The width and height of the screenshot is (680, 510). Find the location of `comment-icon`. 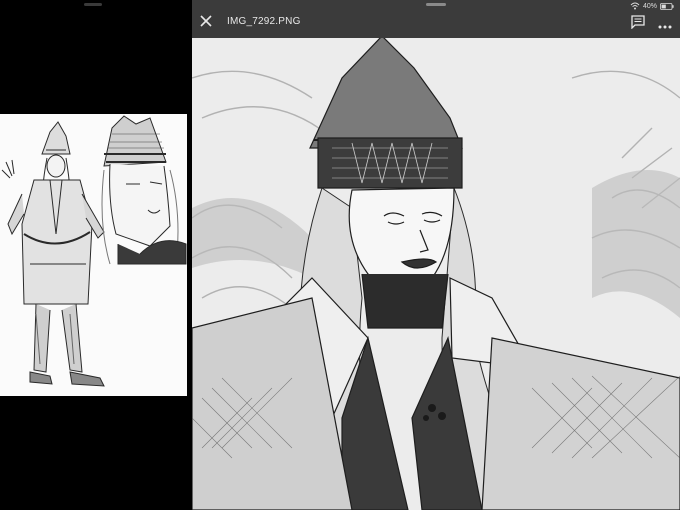

comment-icon is located at coordinates (638, 22).